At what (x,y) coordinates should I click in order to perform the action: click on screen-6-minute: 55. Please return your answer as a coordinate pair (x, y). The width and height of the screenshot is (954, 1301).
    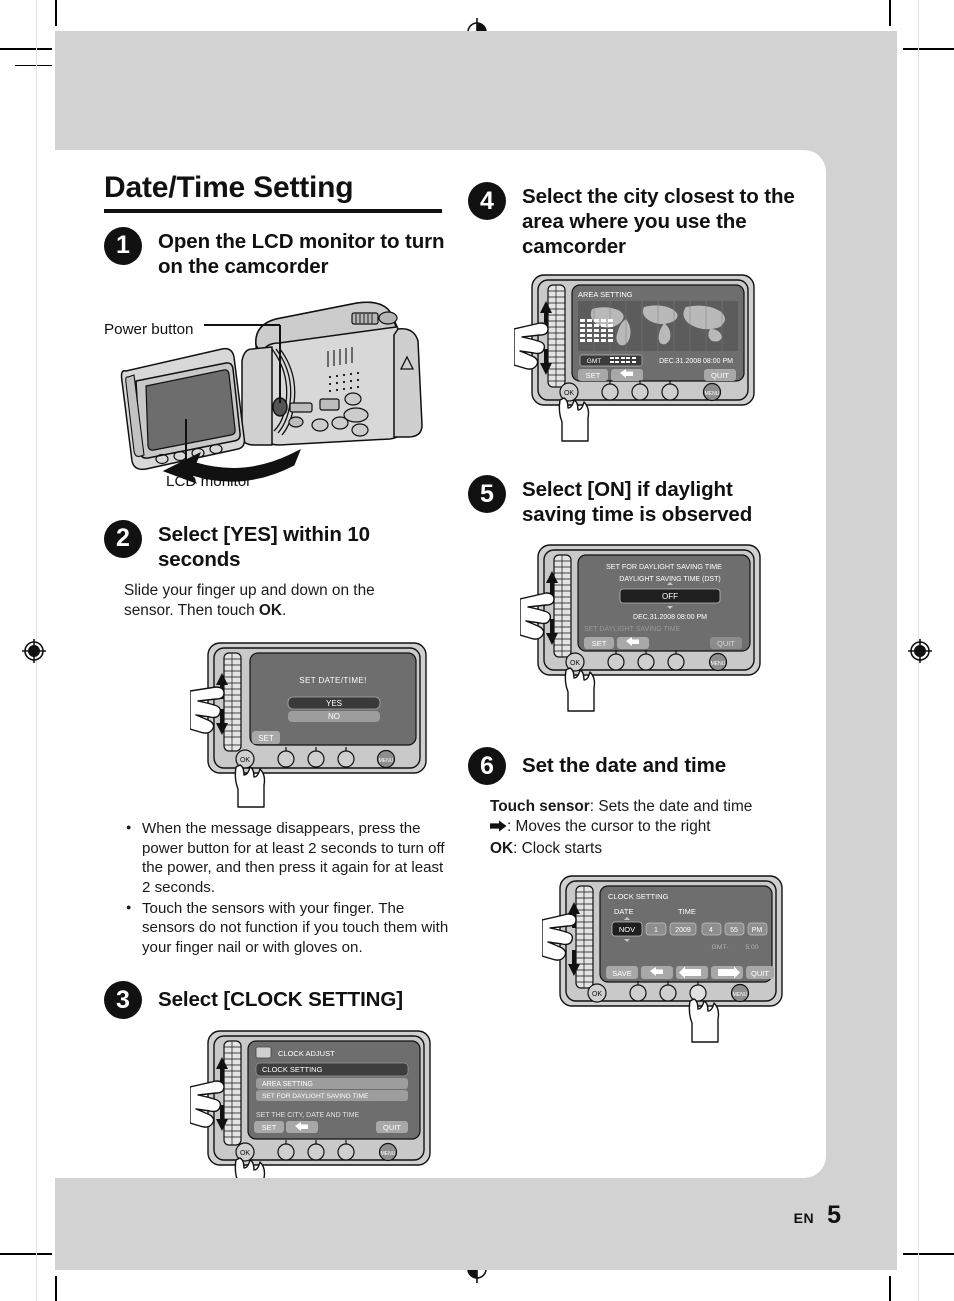
    Looking at the image, I should click on (734, 930).